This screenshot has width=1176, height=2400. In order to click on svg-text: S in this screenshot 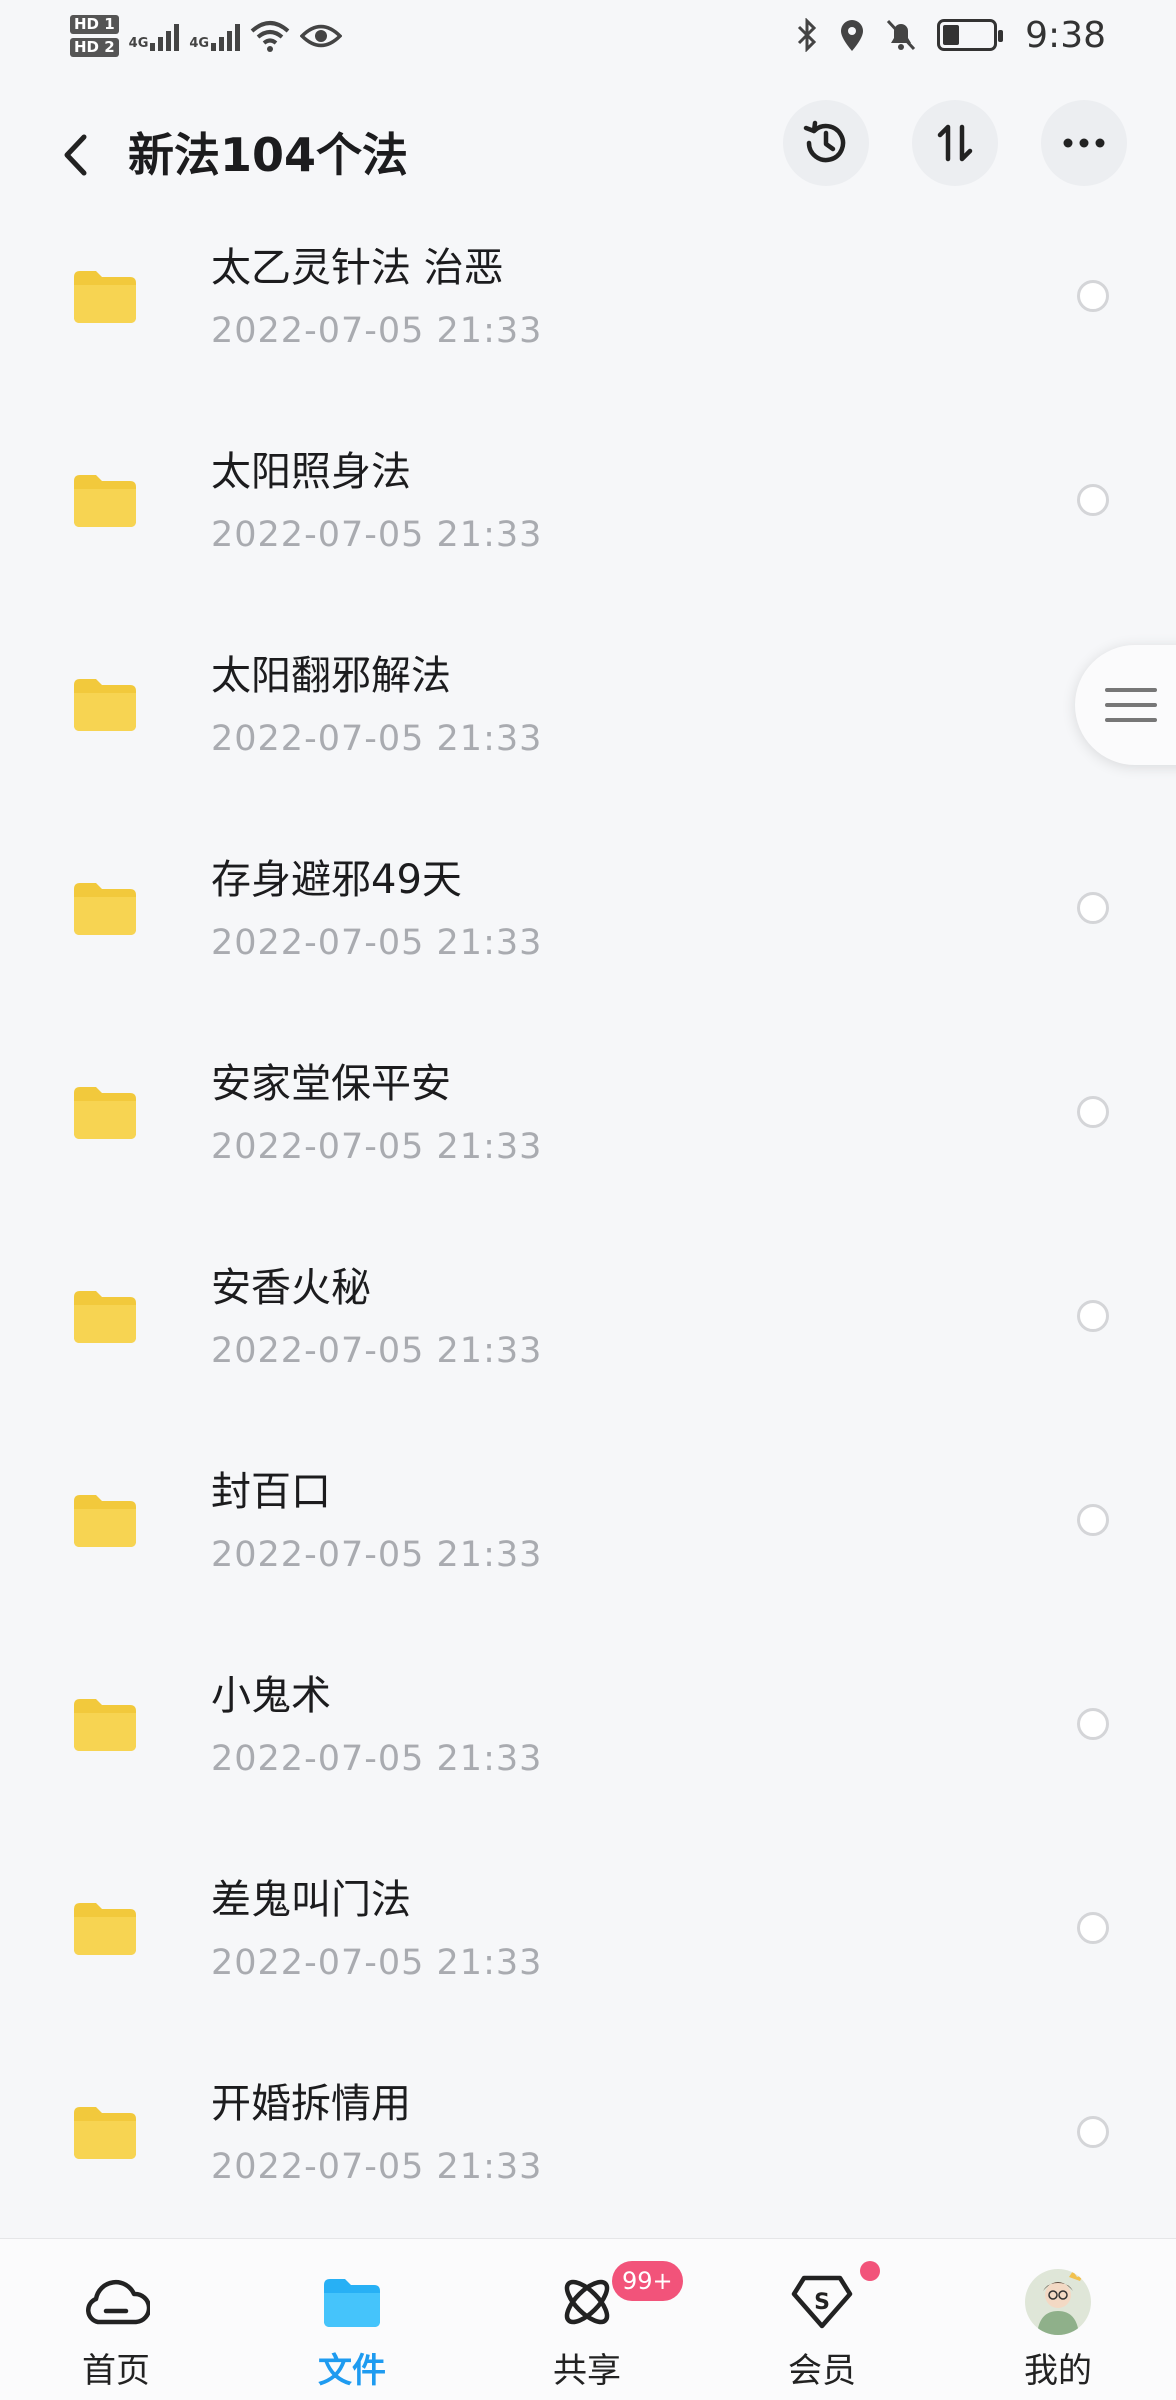, I will do `click(822, 2302)`.